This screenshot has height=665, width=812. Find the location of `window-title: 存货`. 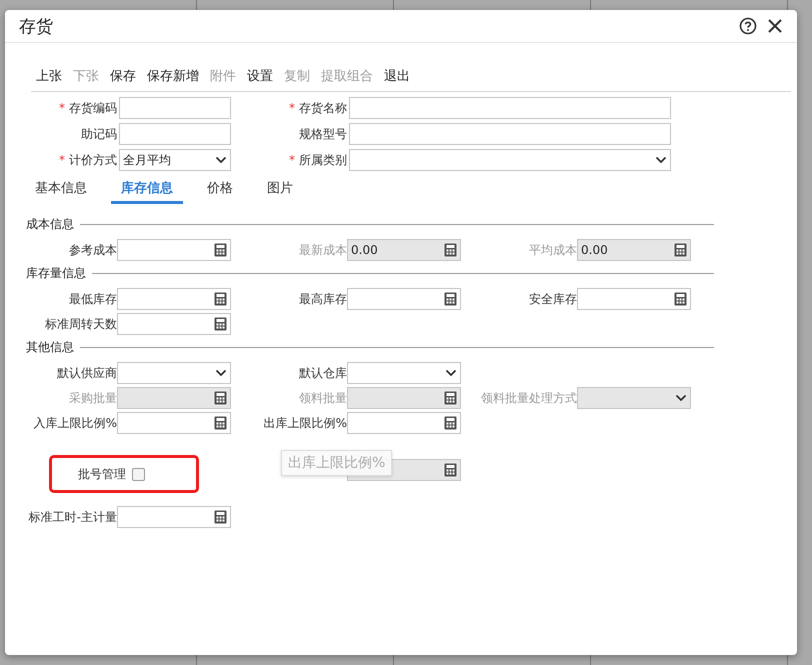

window-title: 存货 is located at coordinates (36, 27).